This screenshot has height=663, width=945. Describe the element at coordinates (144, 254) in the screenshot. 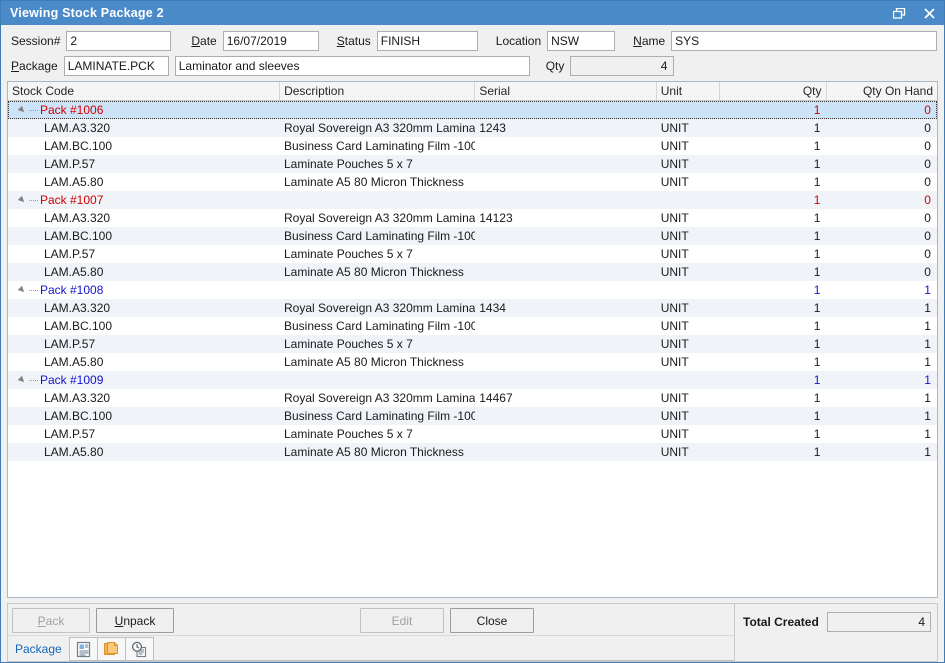

I see `grid-cell-stock_code: LAM.P.57` at that location.